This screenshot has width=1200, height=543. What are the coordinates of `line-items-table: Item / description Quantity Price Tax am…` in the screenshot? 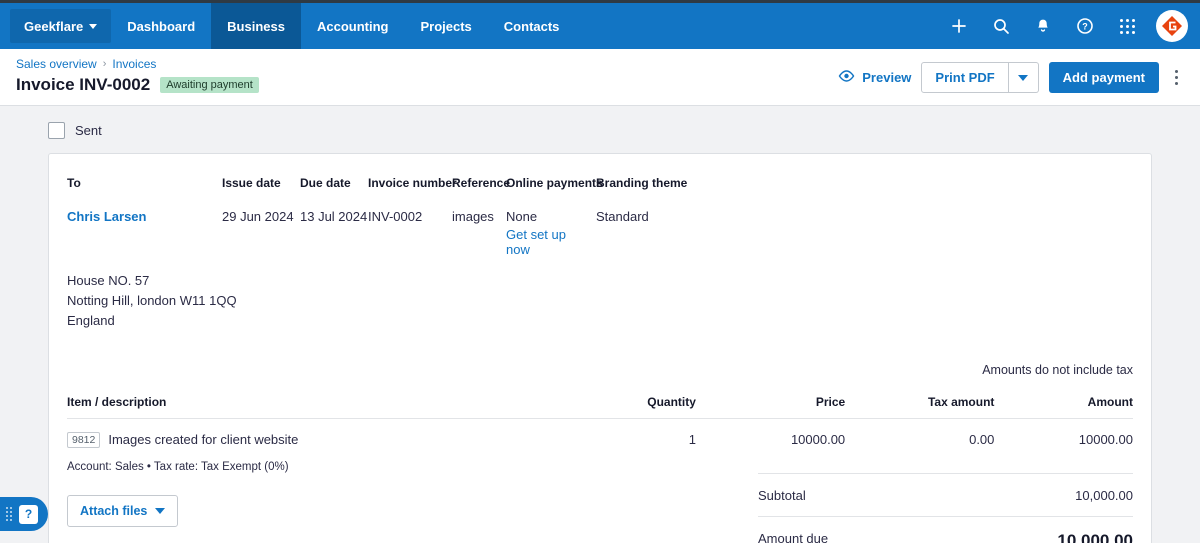 It's located at (600, 434).